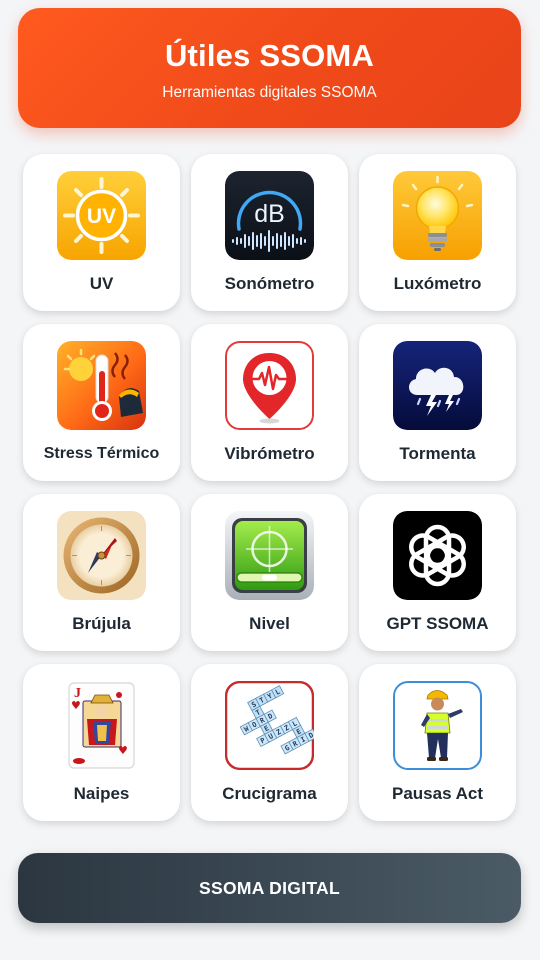 The height and width of the screenshot is (960, 540). Describe the element at coordinates (437, 283) in the screenshot. I see `tool-label-luxometro: Luxómetro` at that location.